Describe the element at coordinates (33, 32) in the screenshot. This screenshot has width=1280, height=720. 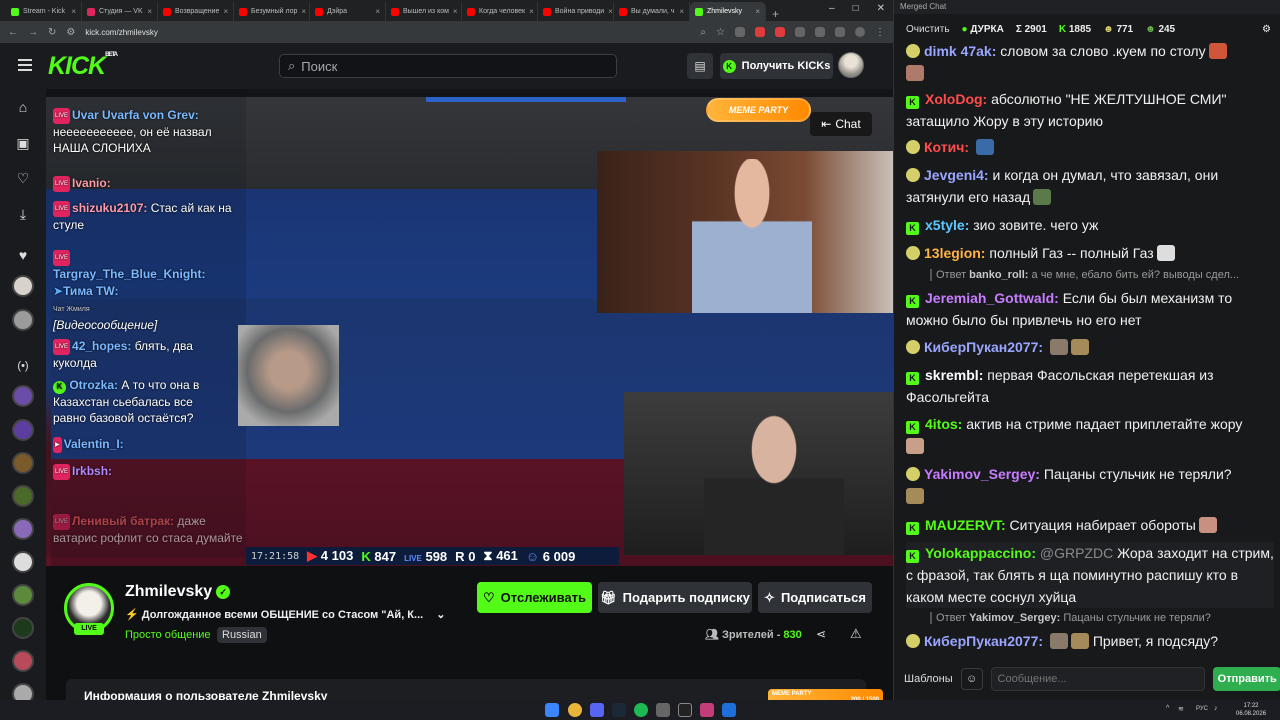
I see `forward-icon: →` at that location.